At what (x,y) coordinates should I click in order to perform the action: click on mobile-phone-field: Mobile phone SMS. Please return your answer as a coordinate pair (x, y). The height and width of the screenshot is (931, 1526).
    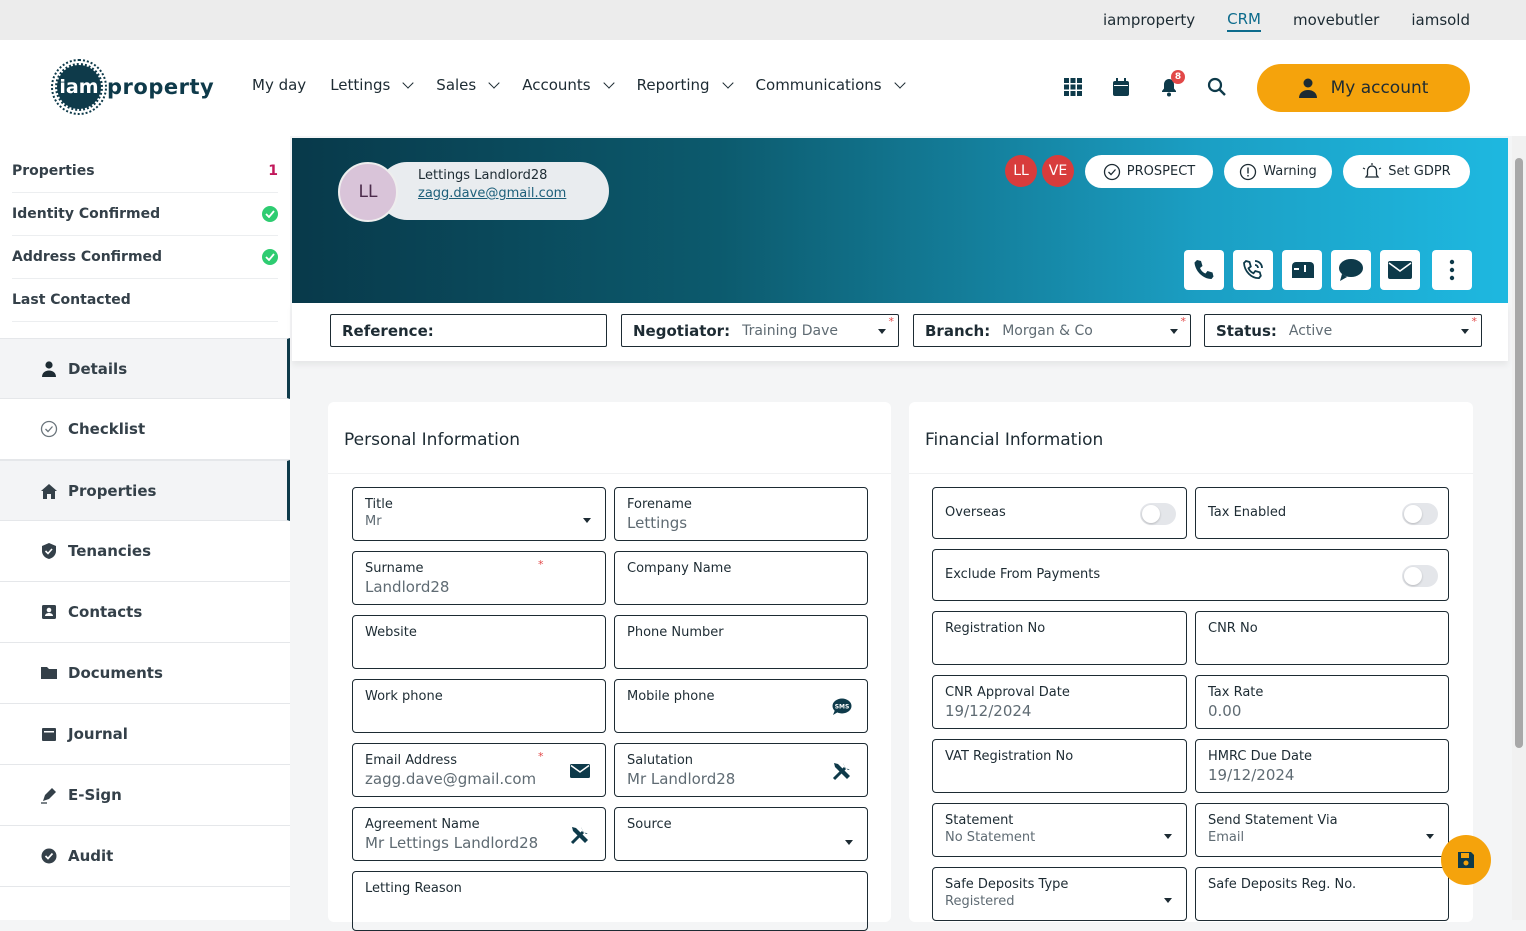
    Looking at the image, I should click on (741, 706).